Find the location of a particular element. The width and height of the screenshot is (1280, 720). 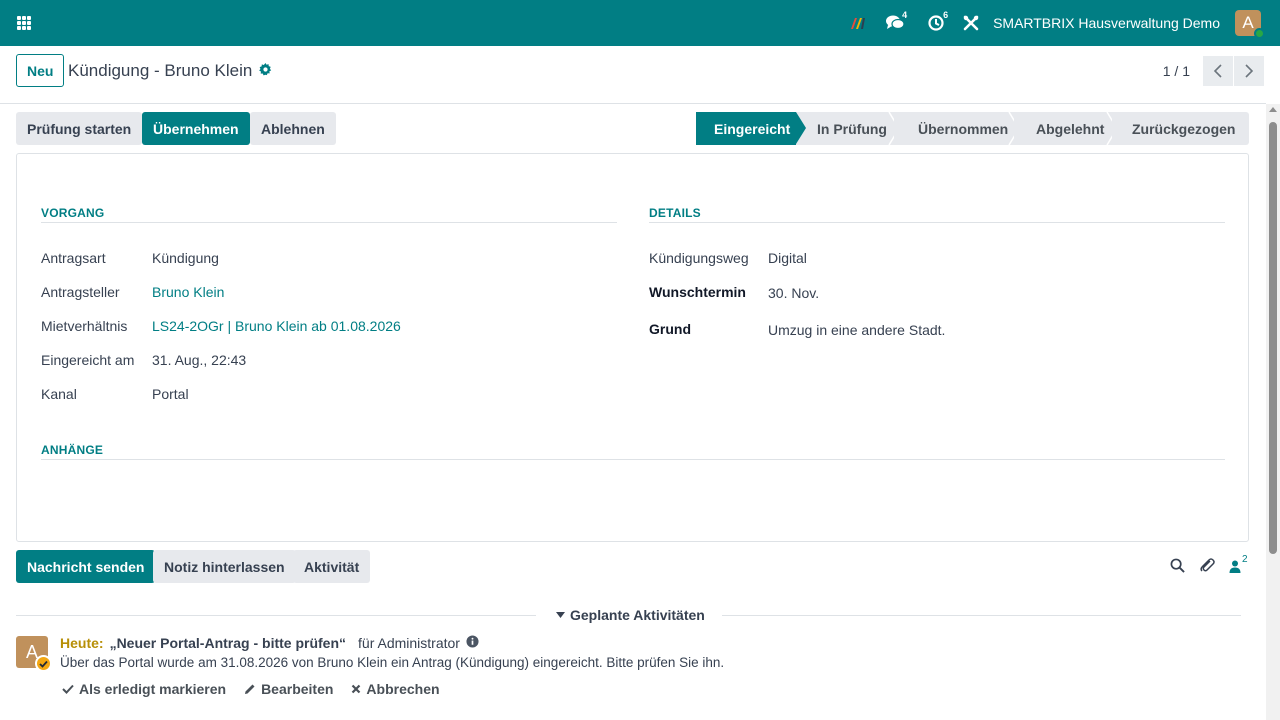

field-label-mietverhaeltnis: Mietverhältnis is located at coordinates (84, 326).